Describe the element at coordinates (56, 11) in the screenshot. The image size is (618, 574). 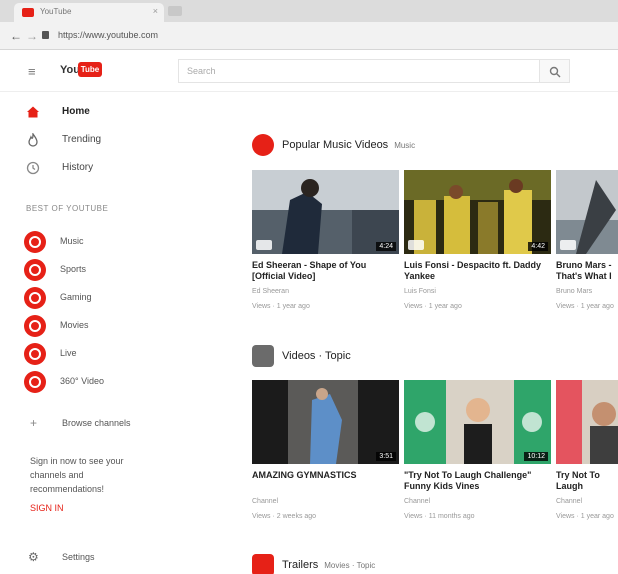
I see `tab-title: YouTube` at that location.